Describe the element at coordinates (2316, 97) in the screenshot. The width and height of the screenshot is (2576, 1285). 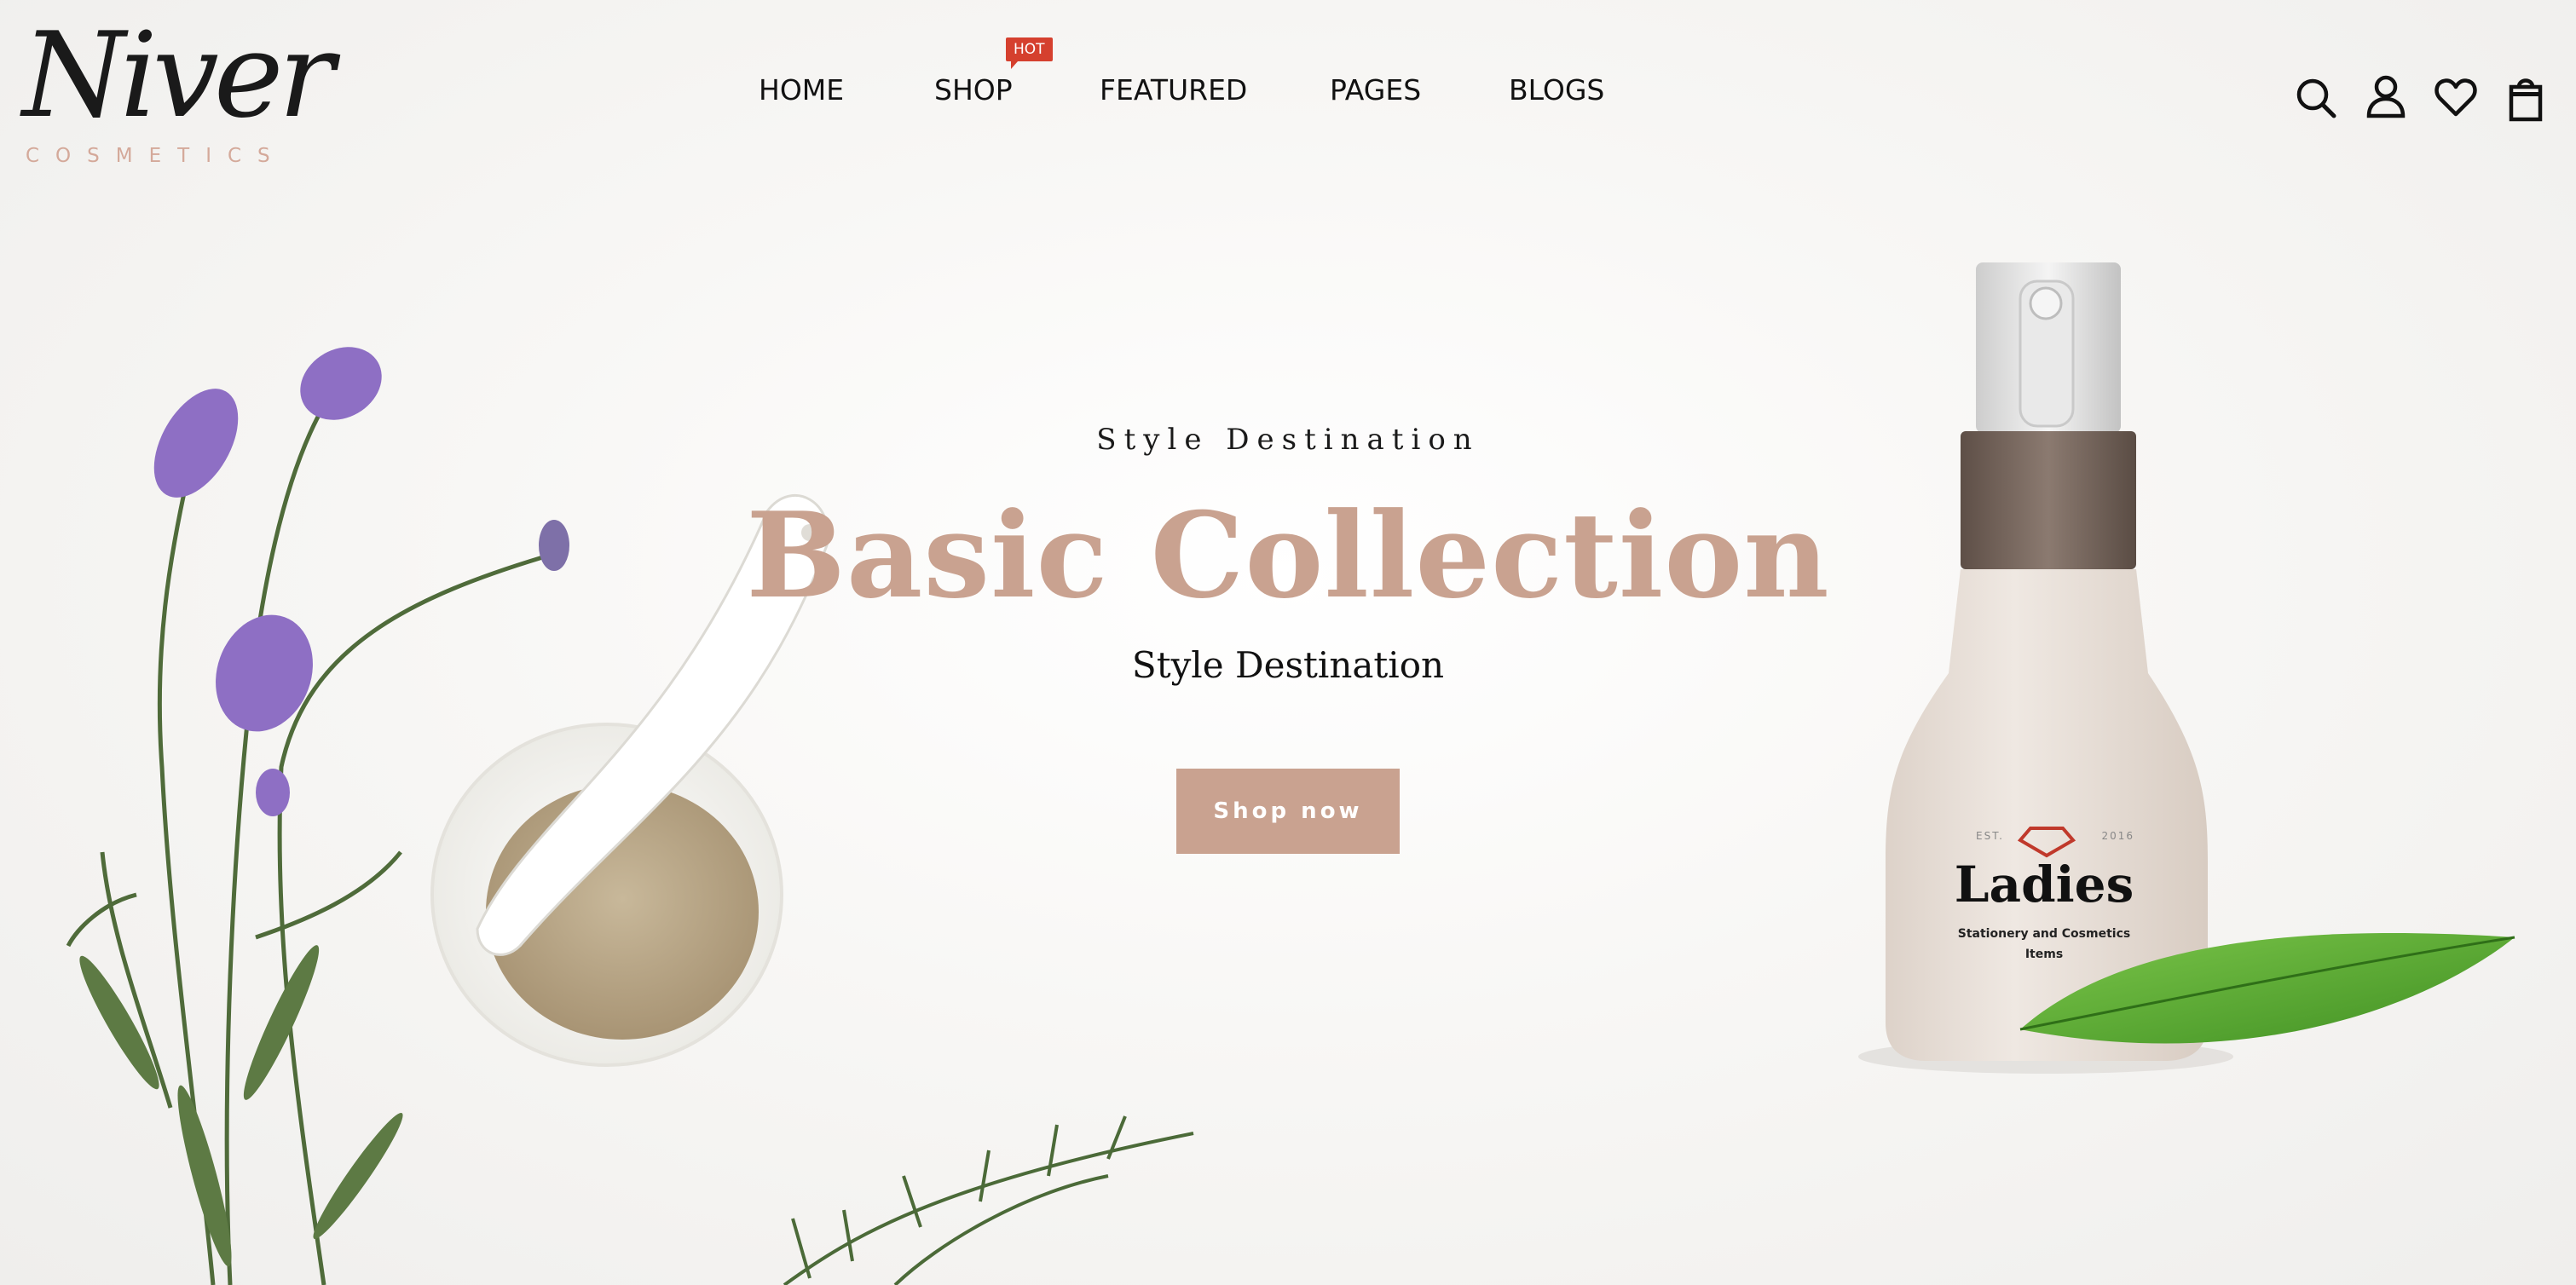
I see `search-icon` at that location.